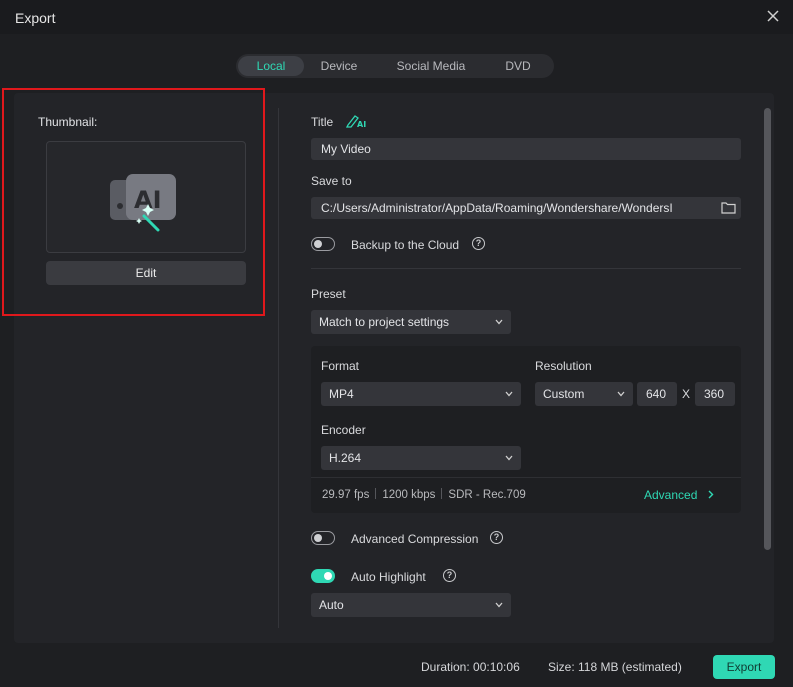 The width and height of the screenshot is (793, 687). I want to click on auto-highlight-label: Auto Highlight, so click(388, 577).